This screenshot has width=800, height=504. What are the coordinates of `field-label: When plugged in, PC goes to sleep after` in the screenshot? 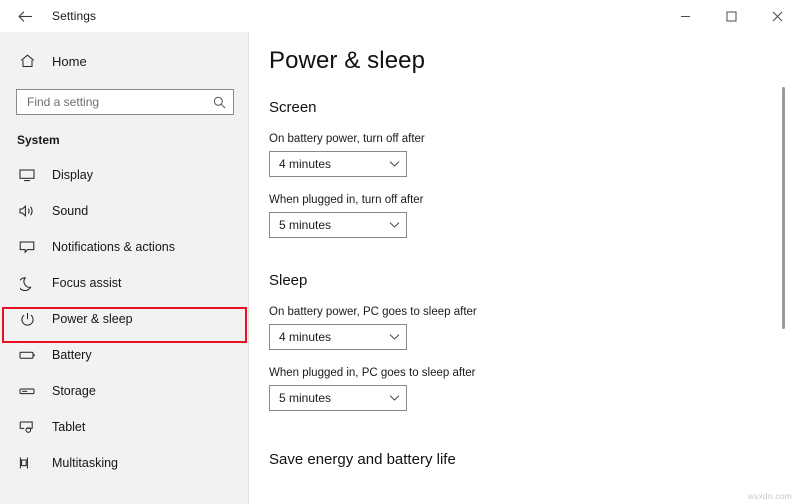 It's located at (372, 373).